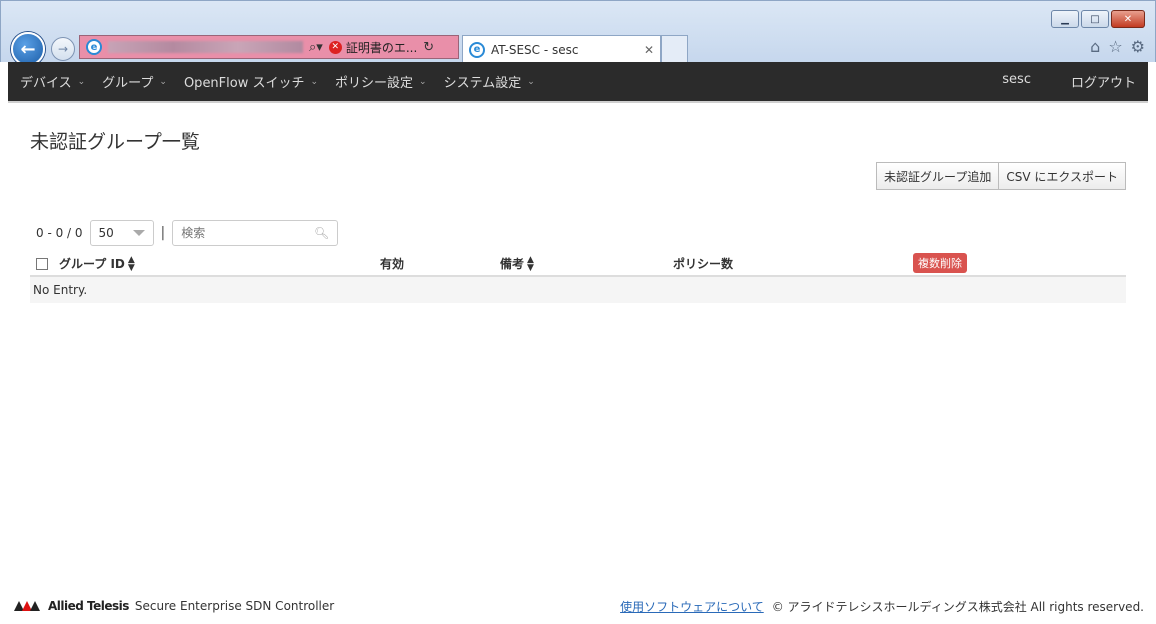 This screenshot has width=1156, height=624. What do you see at coordinates (477, 49) in the screenshot?
I see `tab-ie-icon: e` at bounding box center [477, 49].